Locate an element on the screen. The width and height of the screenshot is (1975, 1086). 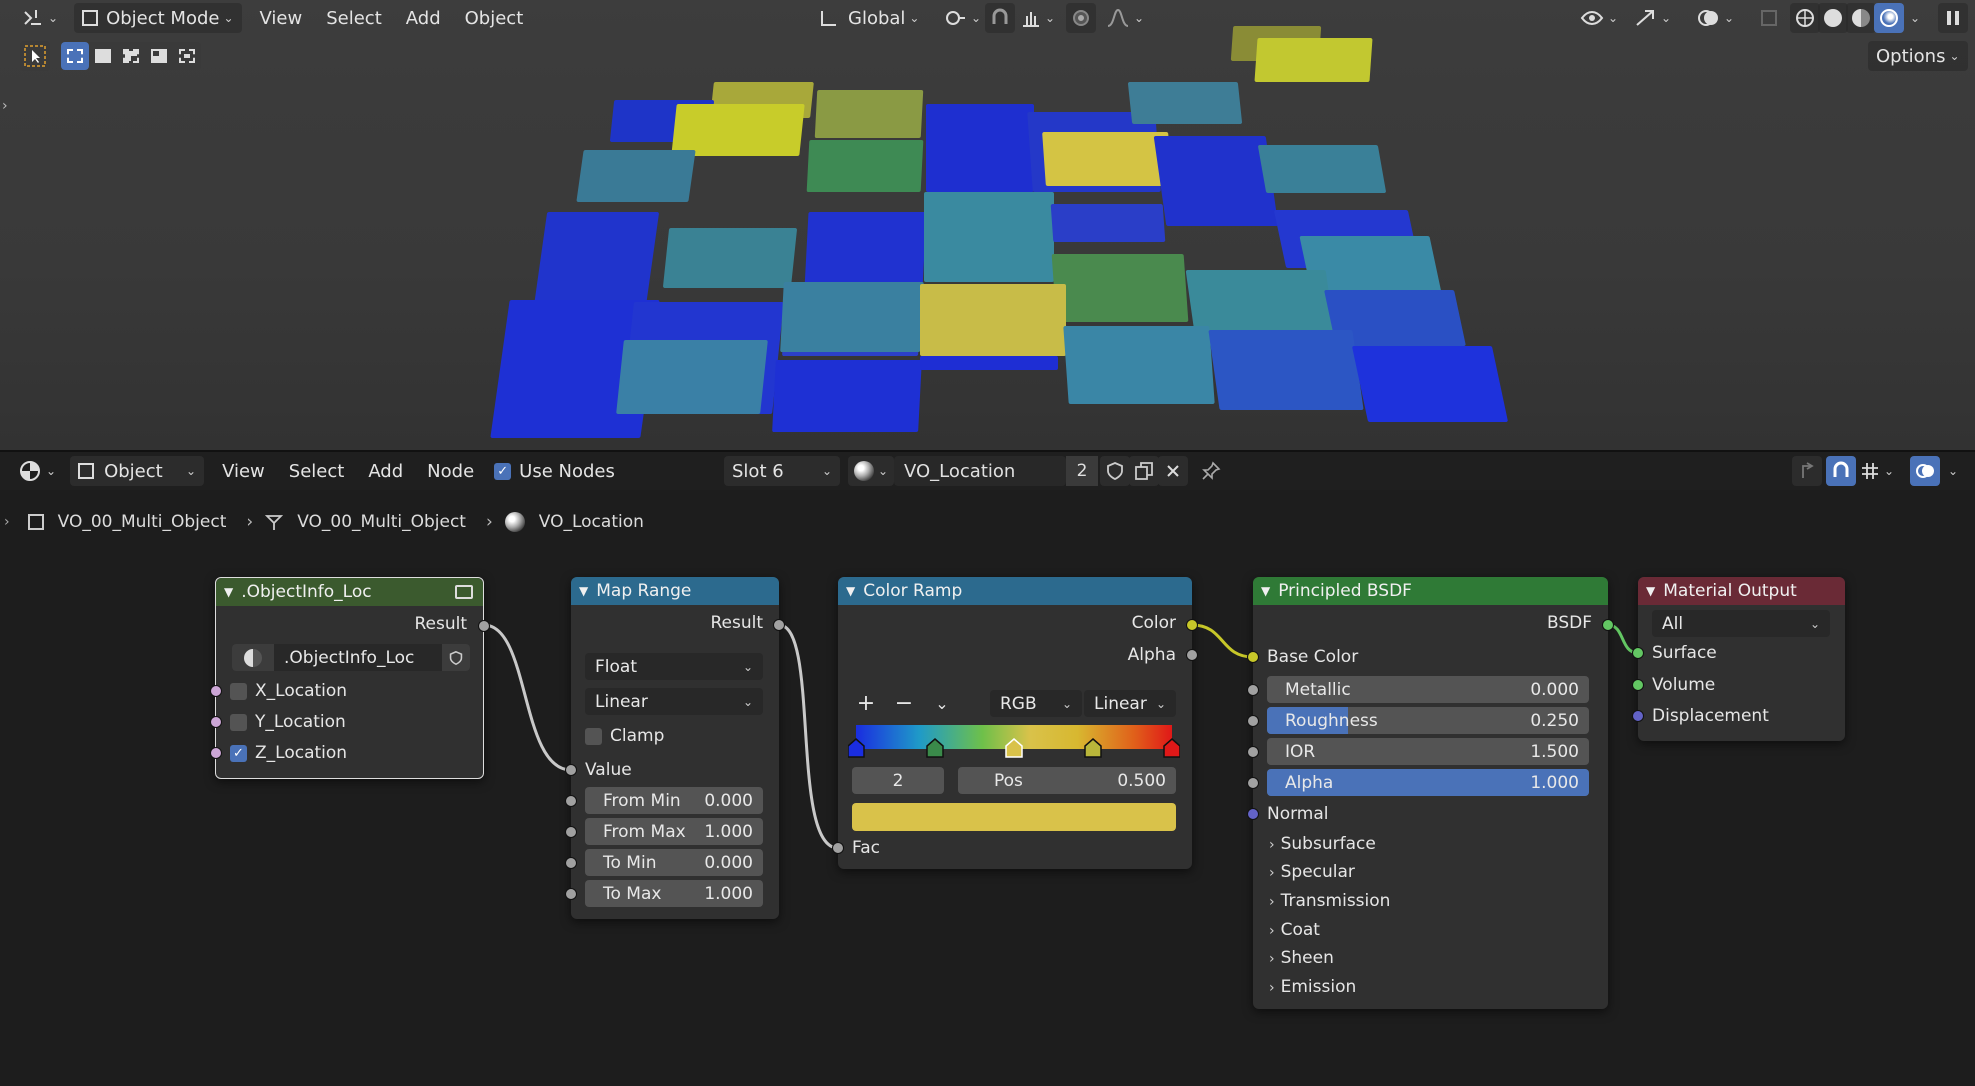
ramp-interpolation-dropdown: Linear ⌄ is located at coordinates (1130, 703).